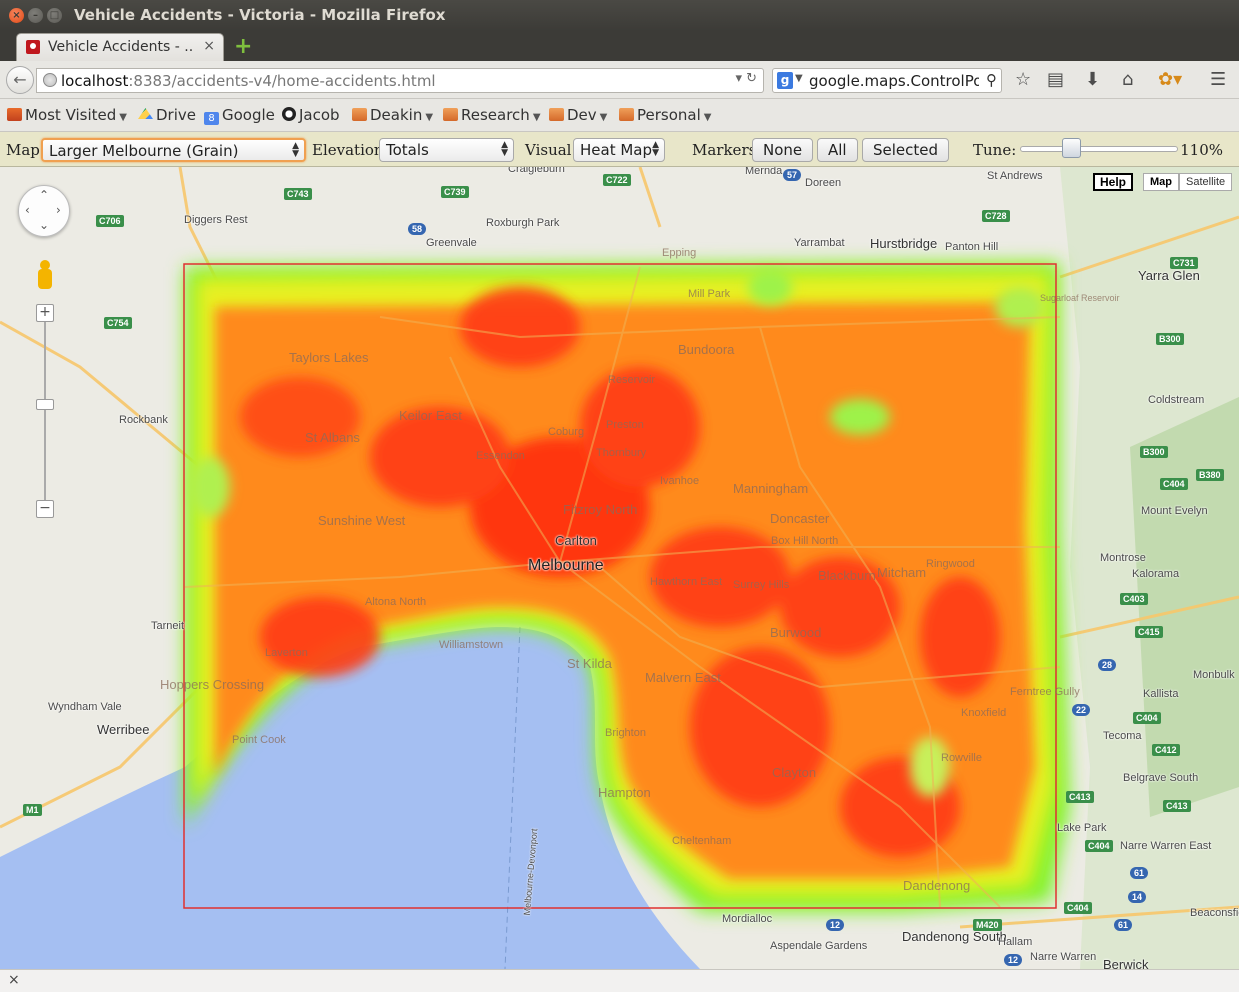 Image resolution: width=1239 pixels, height=992 pixels. I want to click on close-icon: ×, so click(14, 980).